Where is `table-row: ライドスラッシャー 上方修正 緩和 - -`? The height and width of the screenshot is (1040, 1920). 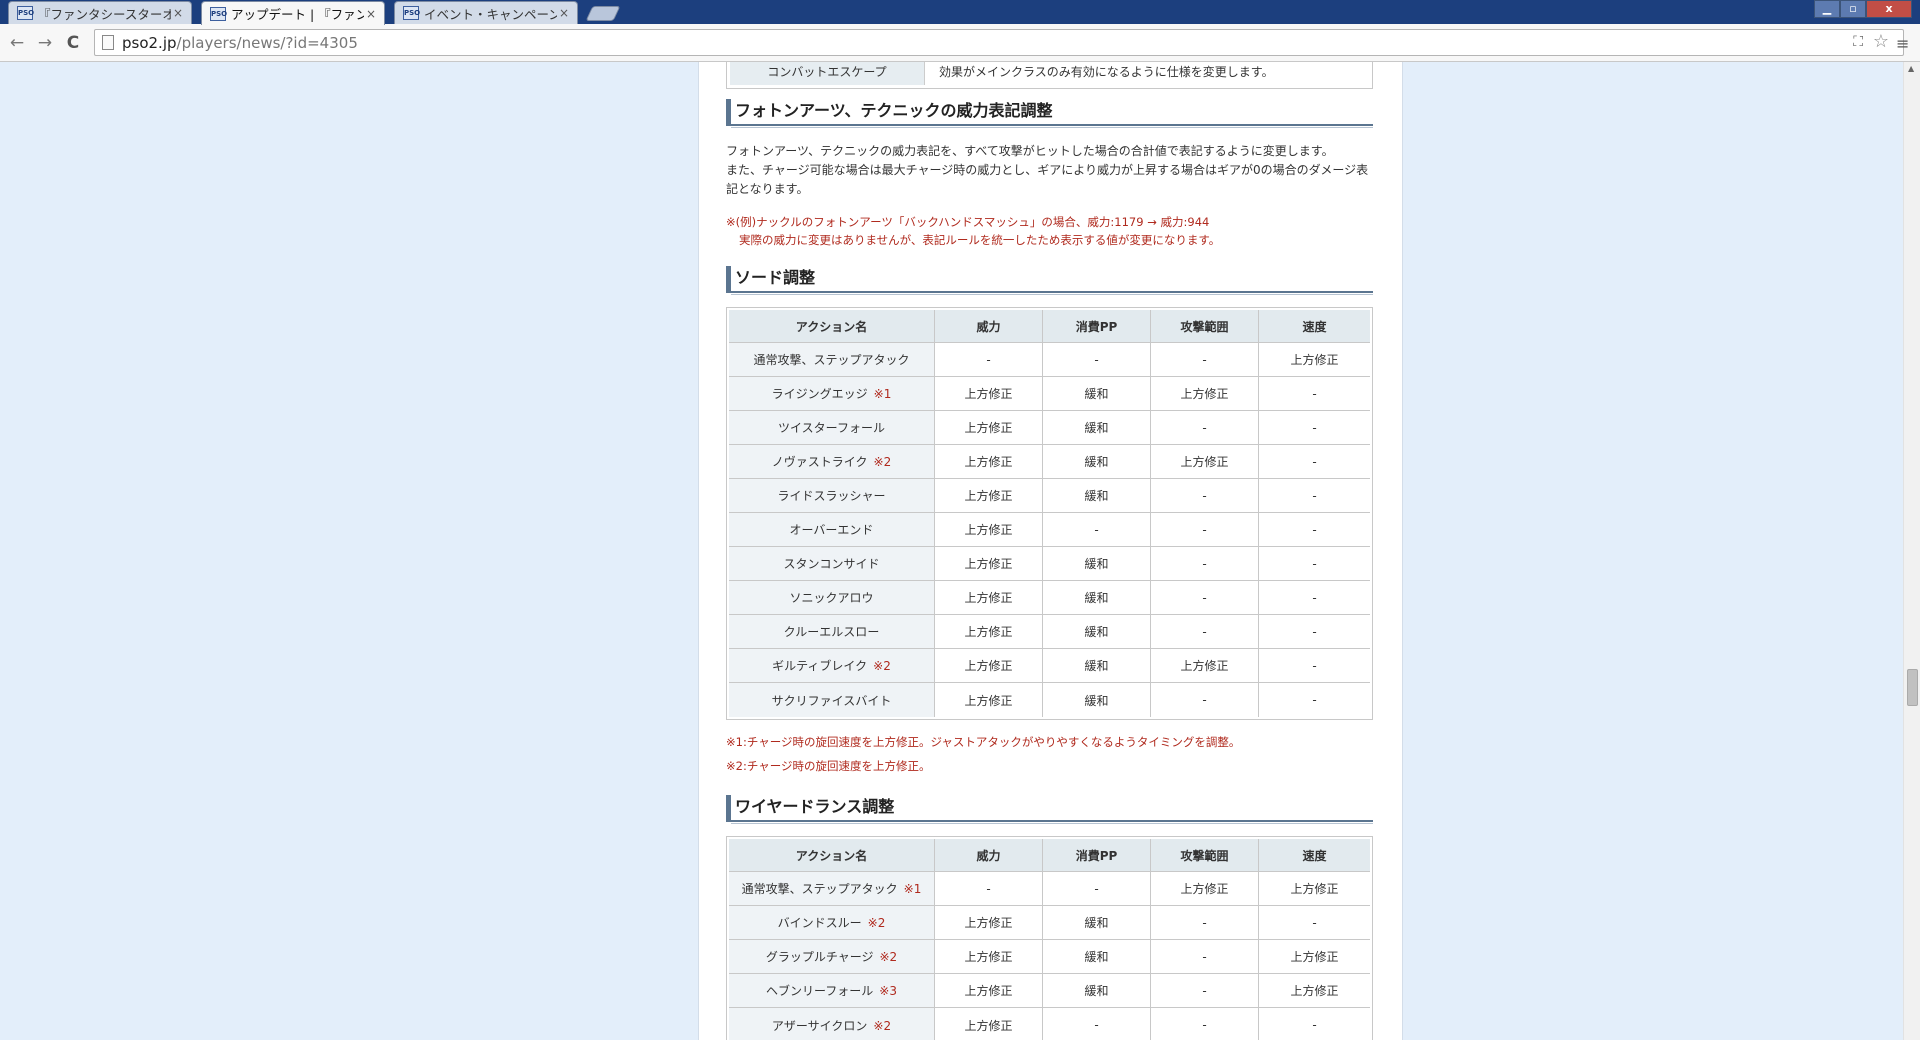
table-row: ライドスラッシャー 上方修正 緩和 - - is located at coordinates (1049, 496).